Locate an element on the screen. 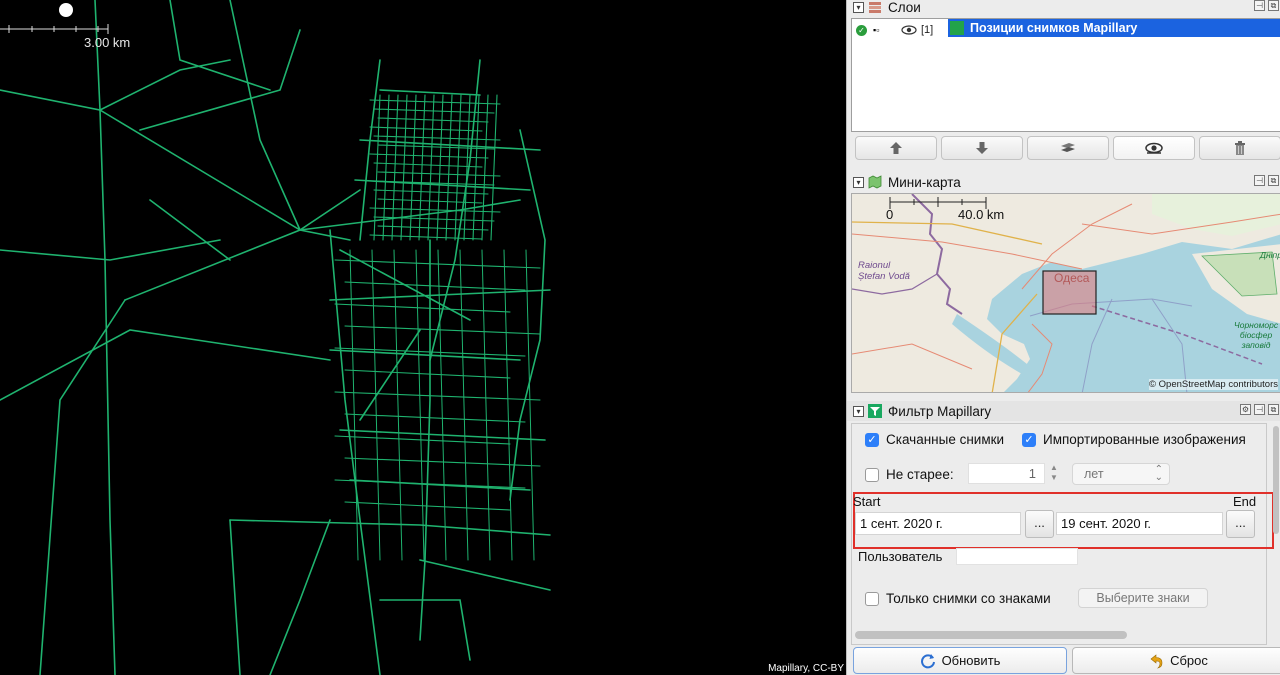 The height and width of the screenshot is (675, 1280). minimap-region-label: Raionul Ștefan Vodă is located at coordinates (884, 271).